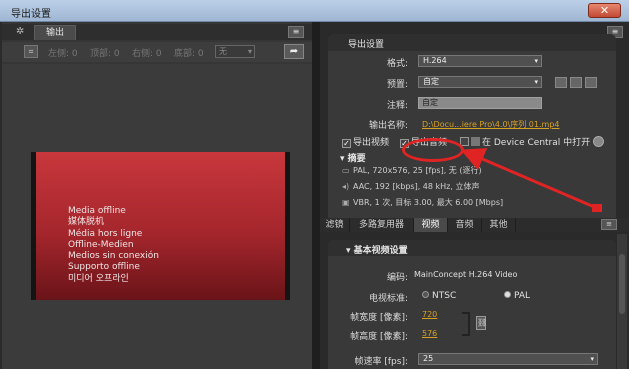 This screenshot has height=369, width=629. I want to click on summary-header: ▾ 摘要, so click(353, 157).